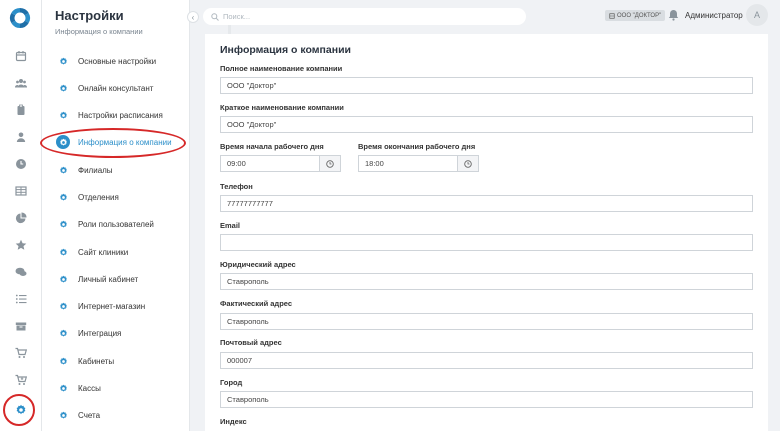 The width and height of the screenshot is (780, 431). What do you see at coordinates (20, 18) in the screenshot?
I see `logo-icon` at bounding box center [20, 18].